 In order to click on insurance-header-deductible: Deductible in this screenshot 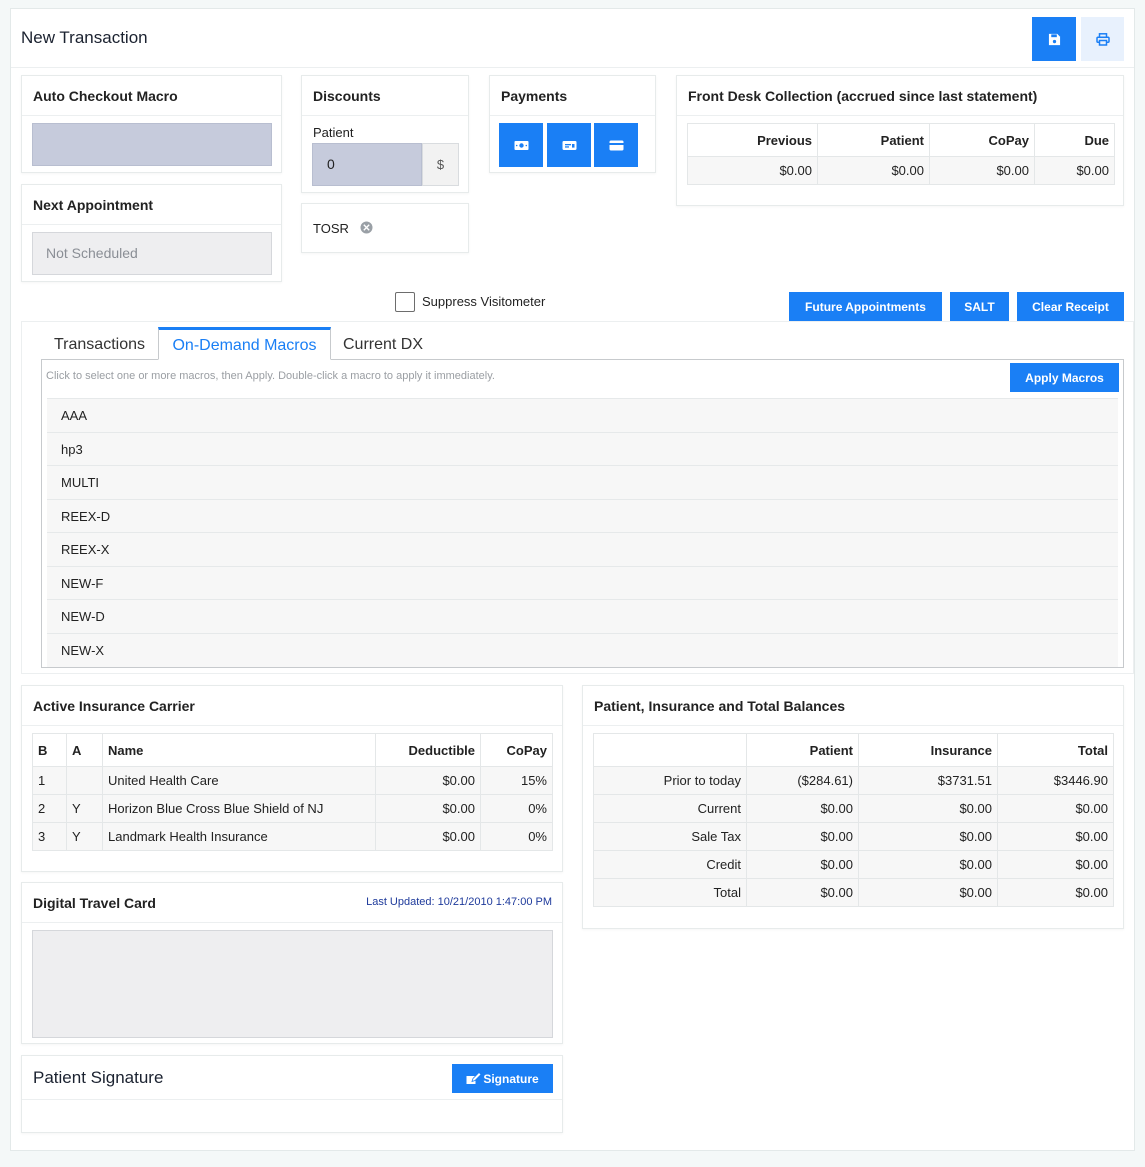, I will do `click(428, 750)`.